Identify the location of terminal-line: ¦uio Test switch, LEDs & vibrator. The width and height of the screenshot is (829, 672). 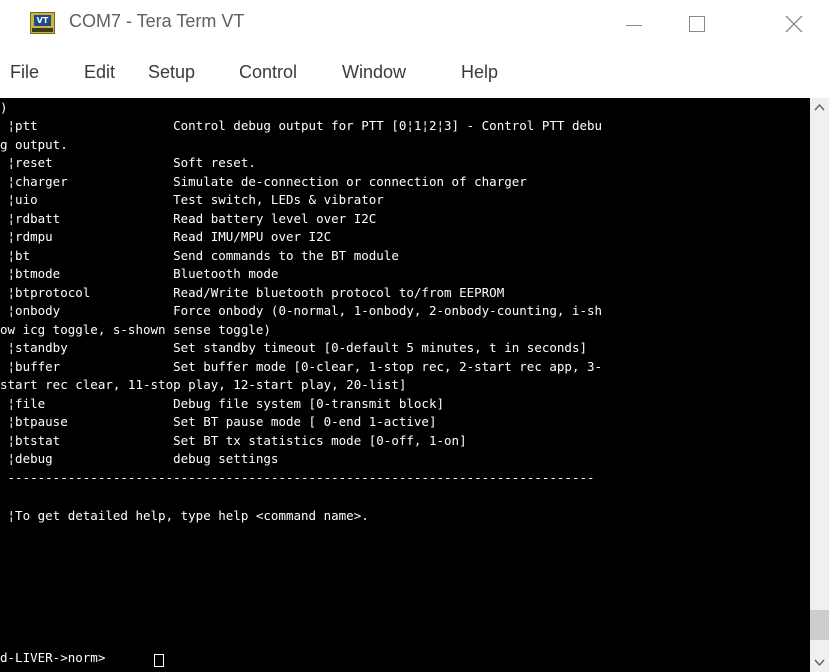
(192, 199).